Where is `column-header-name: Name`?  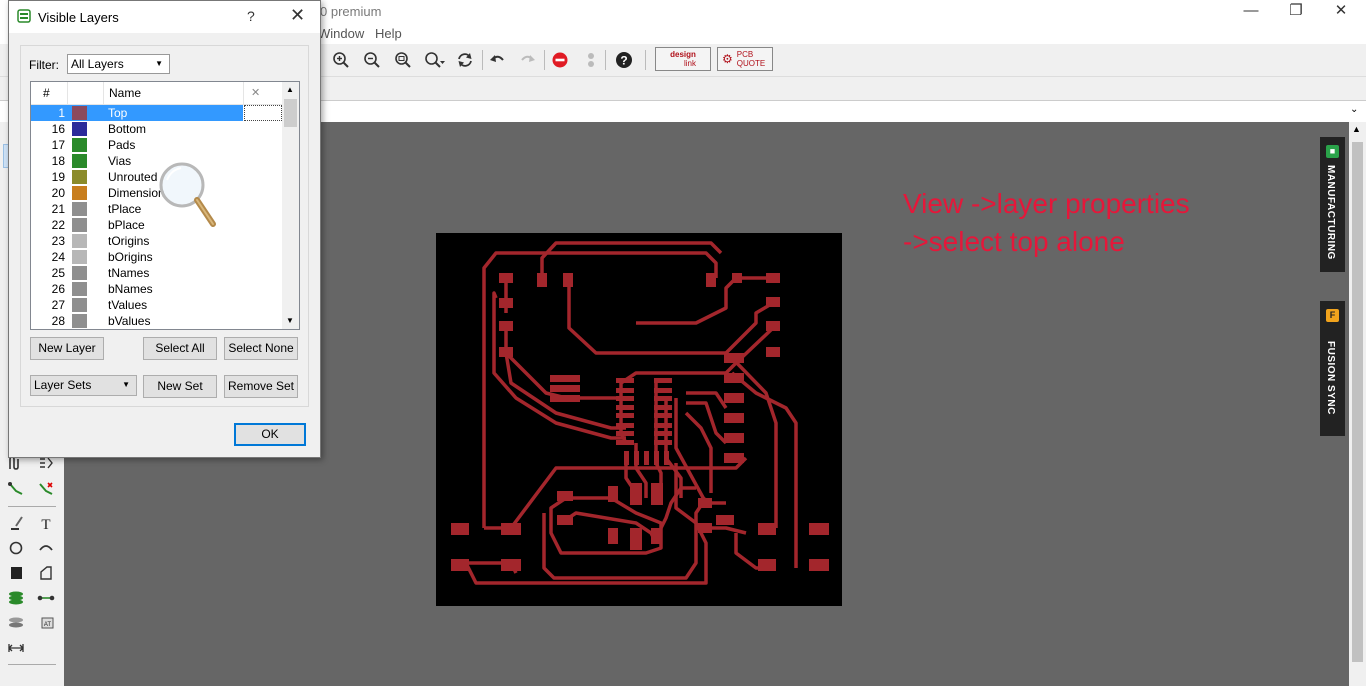
column-header-name: Name is located at coordinates (125, 93).